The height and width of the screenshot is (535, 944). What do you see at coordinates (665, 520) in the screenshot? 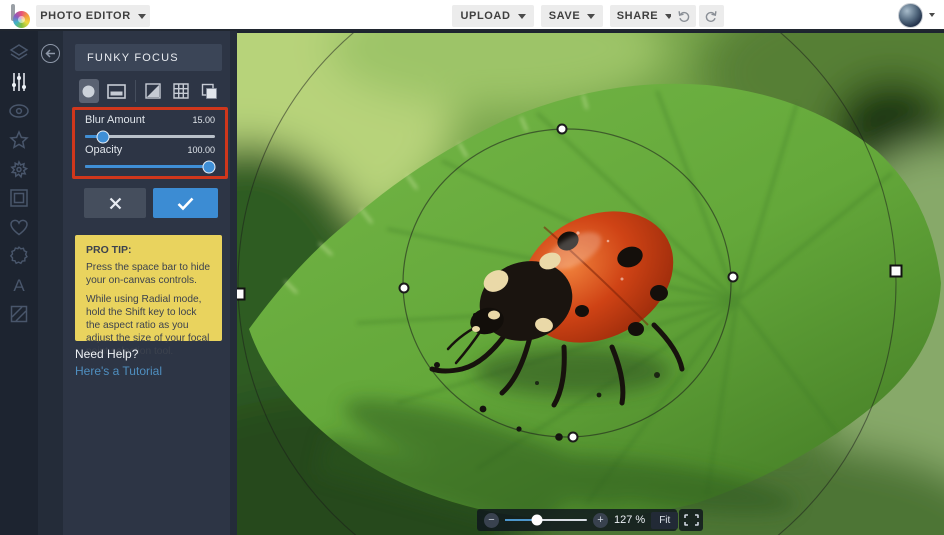
I see `fit-button: Fit` at bounding box center [665, 520].